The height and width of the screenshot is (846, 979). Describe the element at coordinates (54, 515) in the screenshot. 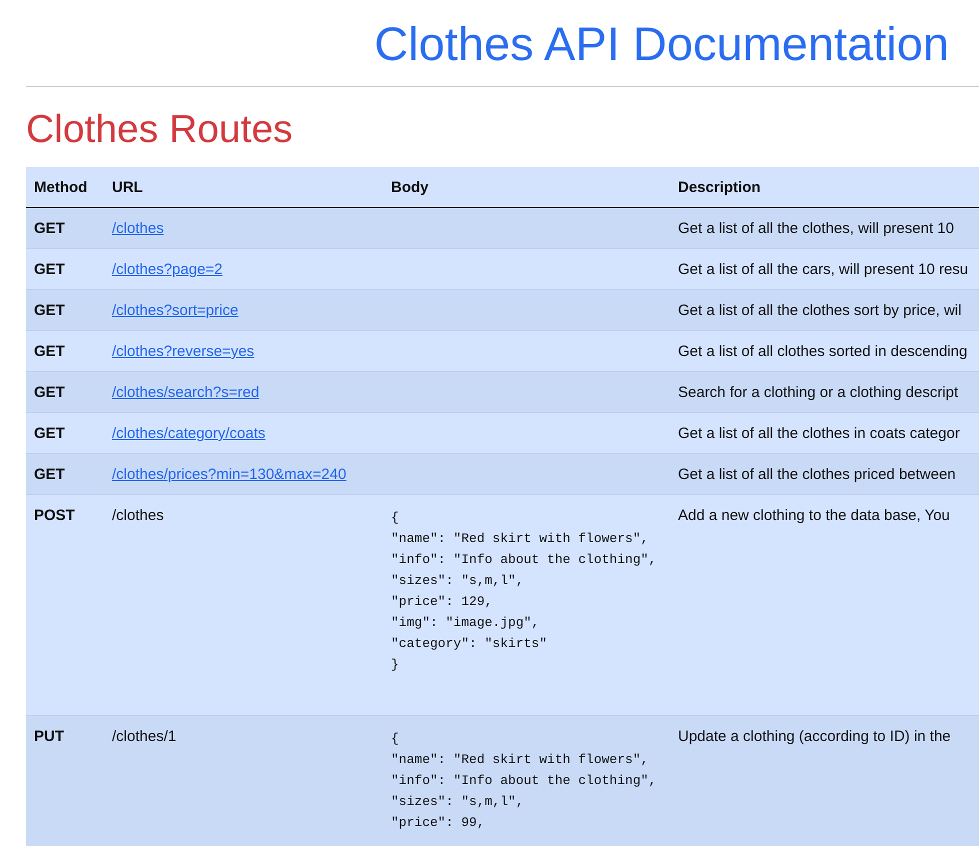

I see `method-label: POST` at that location.